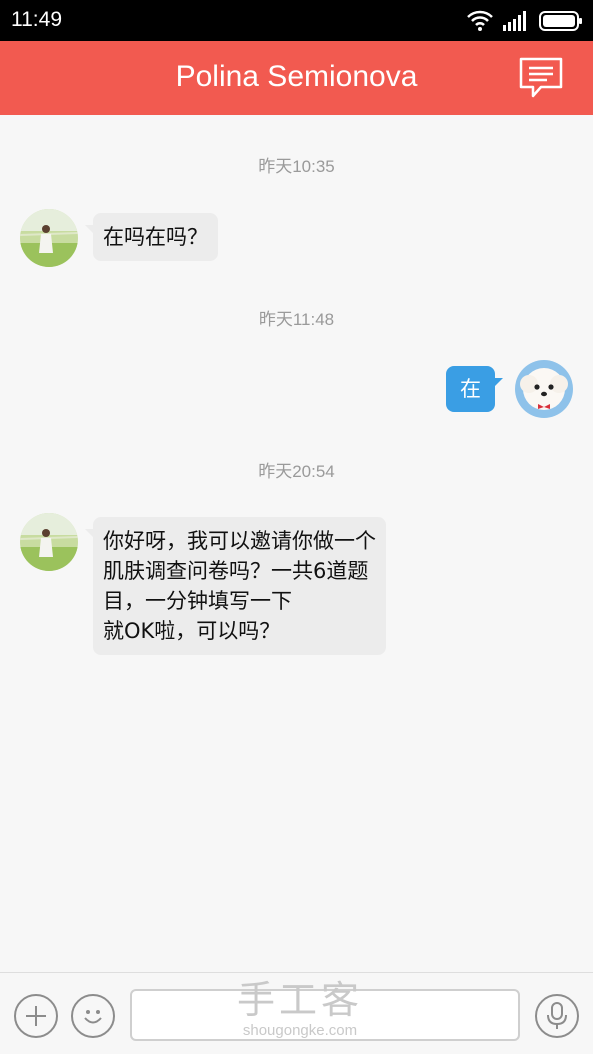 The height and width of the screenshot is (1054, 593). I want to click on status-icons, so click(525, 21).